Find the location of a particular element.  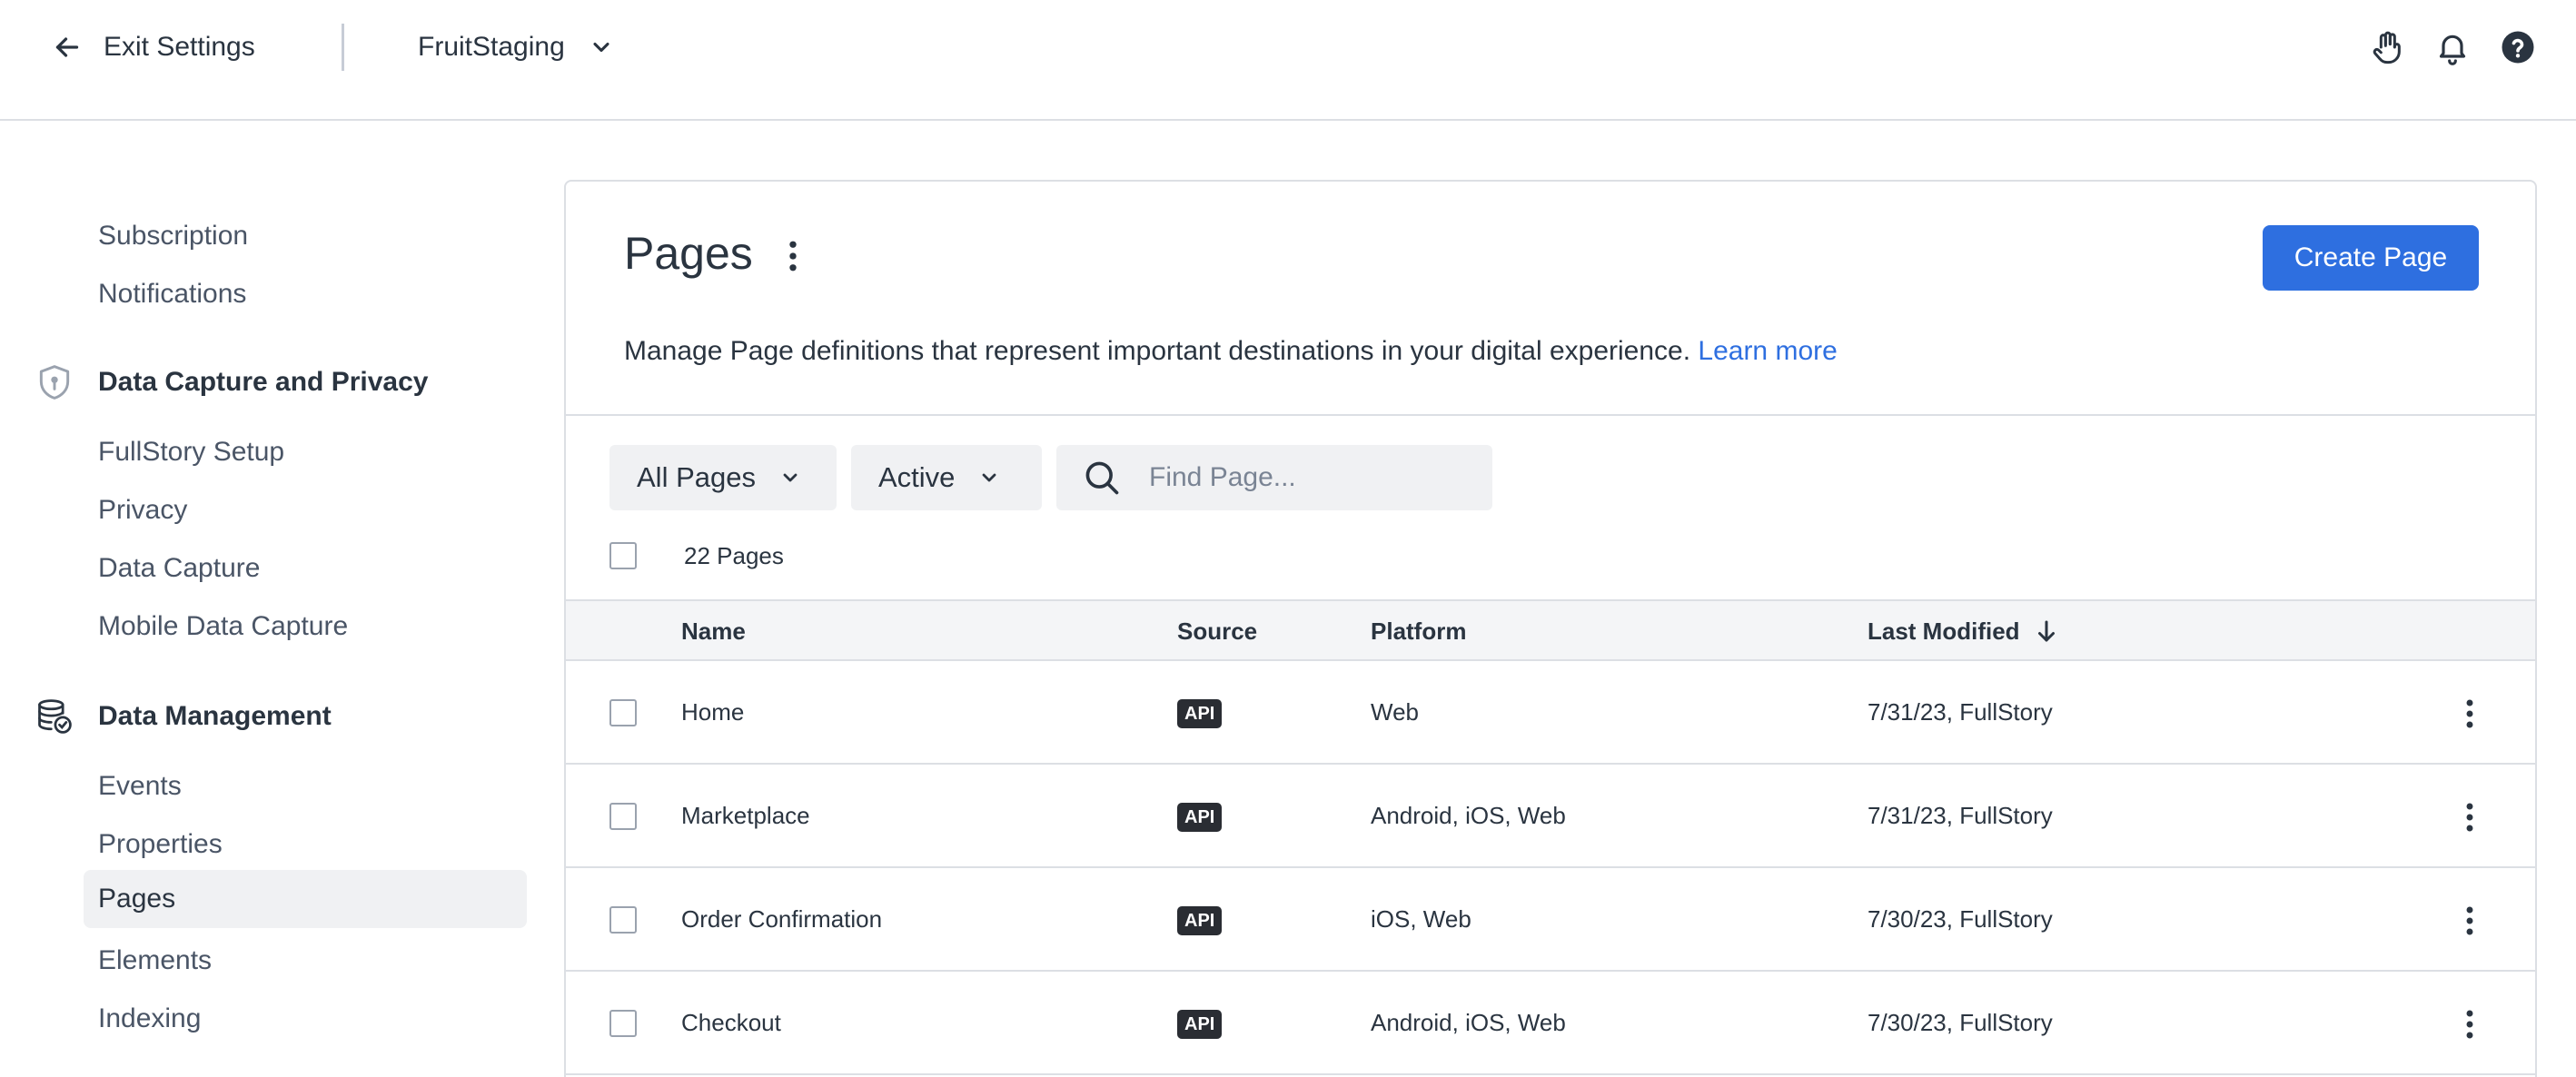

org-name: FruitStaging is located at coordinates (491, 47).